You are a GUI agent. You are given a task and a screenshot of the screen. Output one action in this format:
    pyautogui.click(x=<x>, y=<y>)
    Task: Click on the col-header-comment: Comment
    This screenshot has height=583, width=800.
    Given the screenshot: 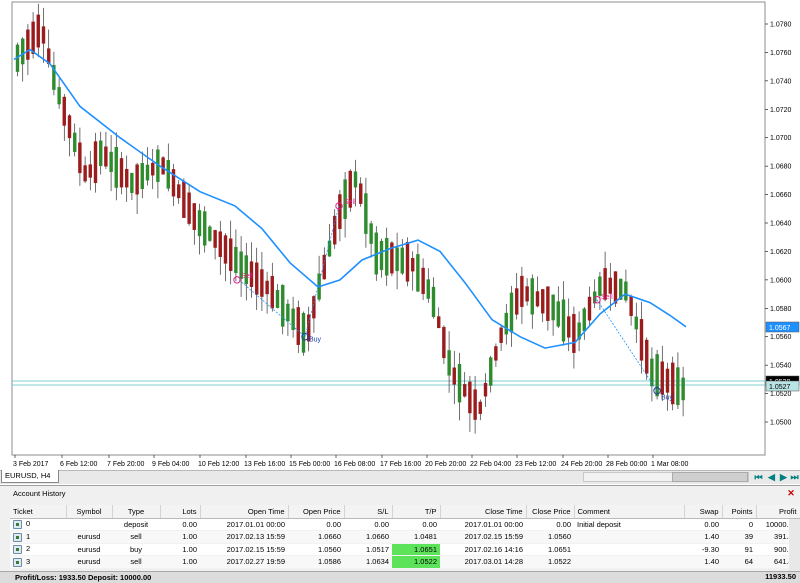 What is the action you would take?
    pyautogui.click(x=629, y=512)
    